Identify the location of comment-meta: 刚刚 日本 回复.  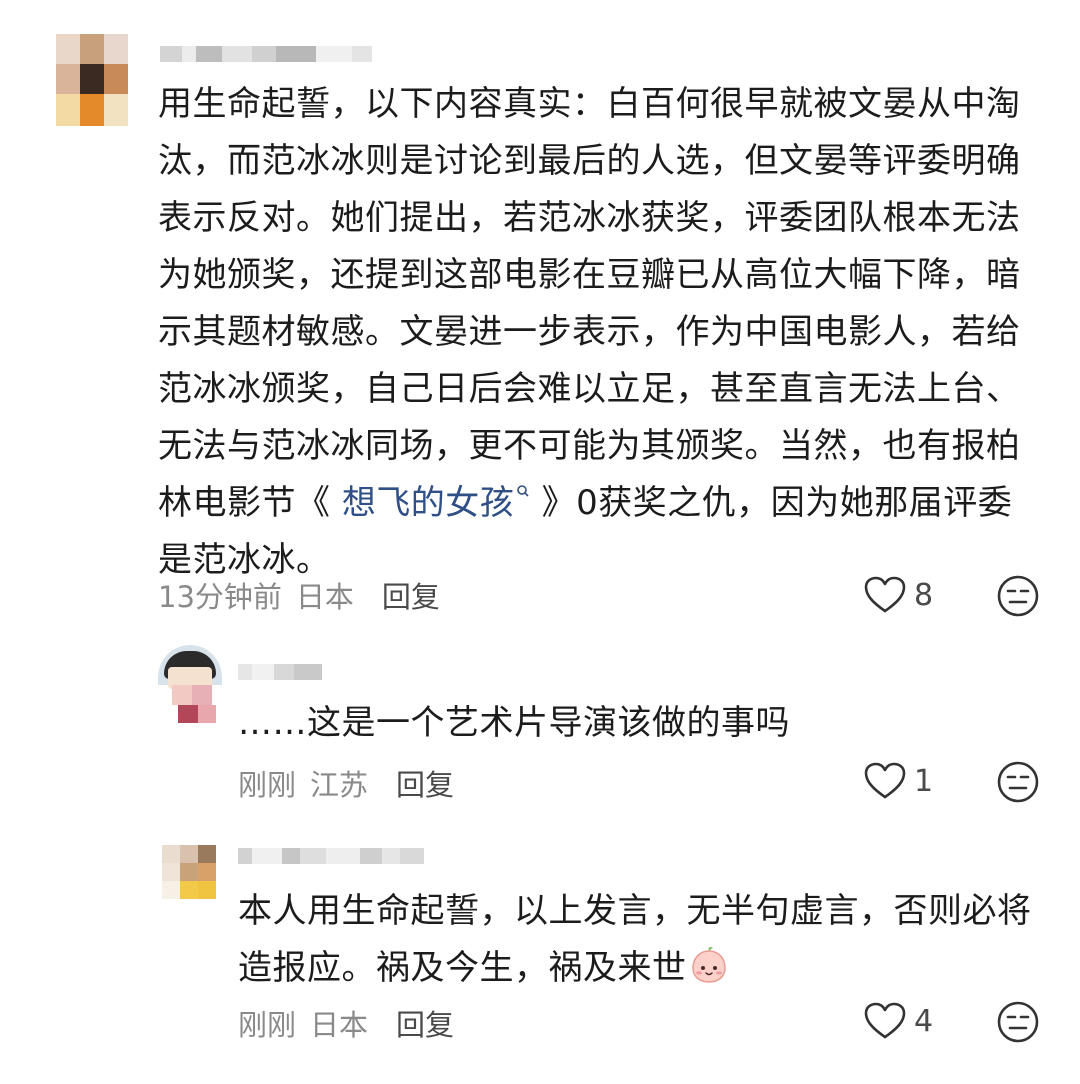
(346, 1023).